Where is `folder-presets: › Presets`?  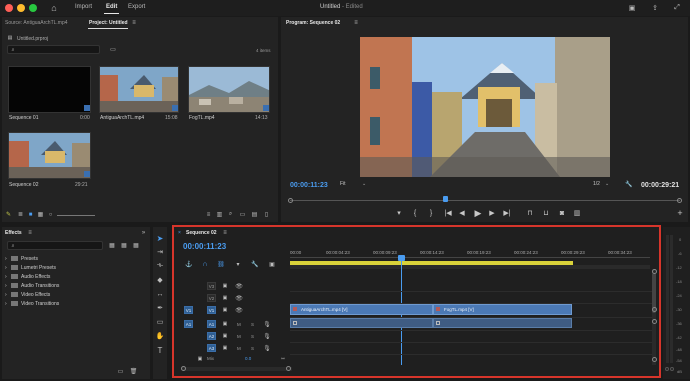
folder-presets: › Presets is located at coordinates (75, 259).